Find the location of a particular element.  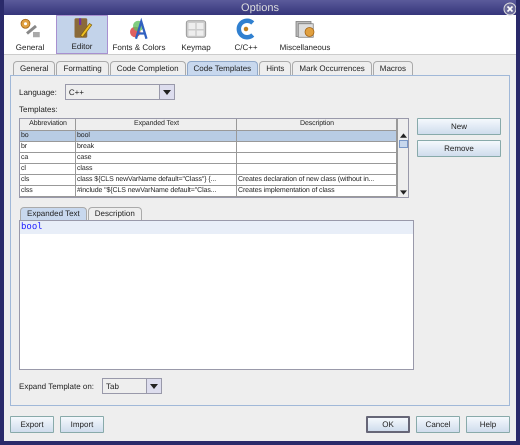

tab: Code Completion is located at coordinates (148, 68).